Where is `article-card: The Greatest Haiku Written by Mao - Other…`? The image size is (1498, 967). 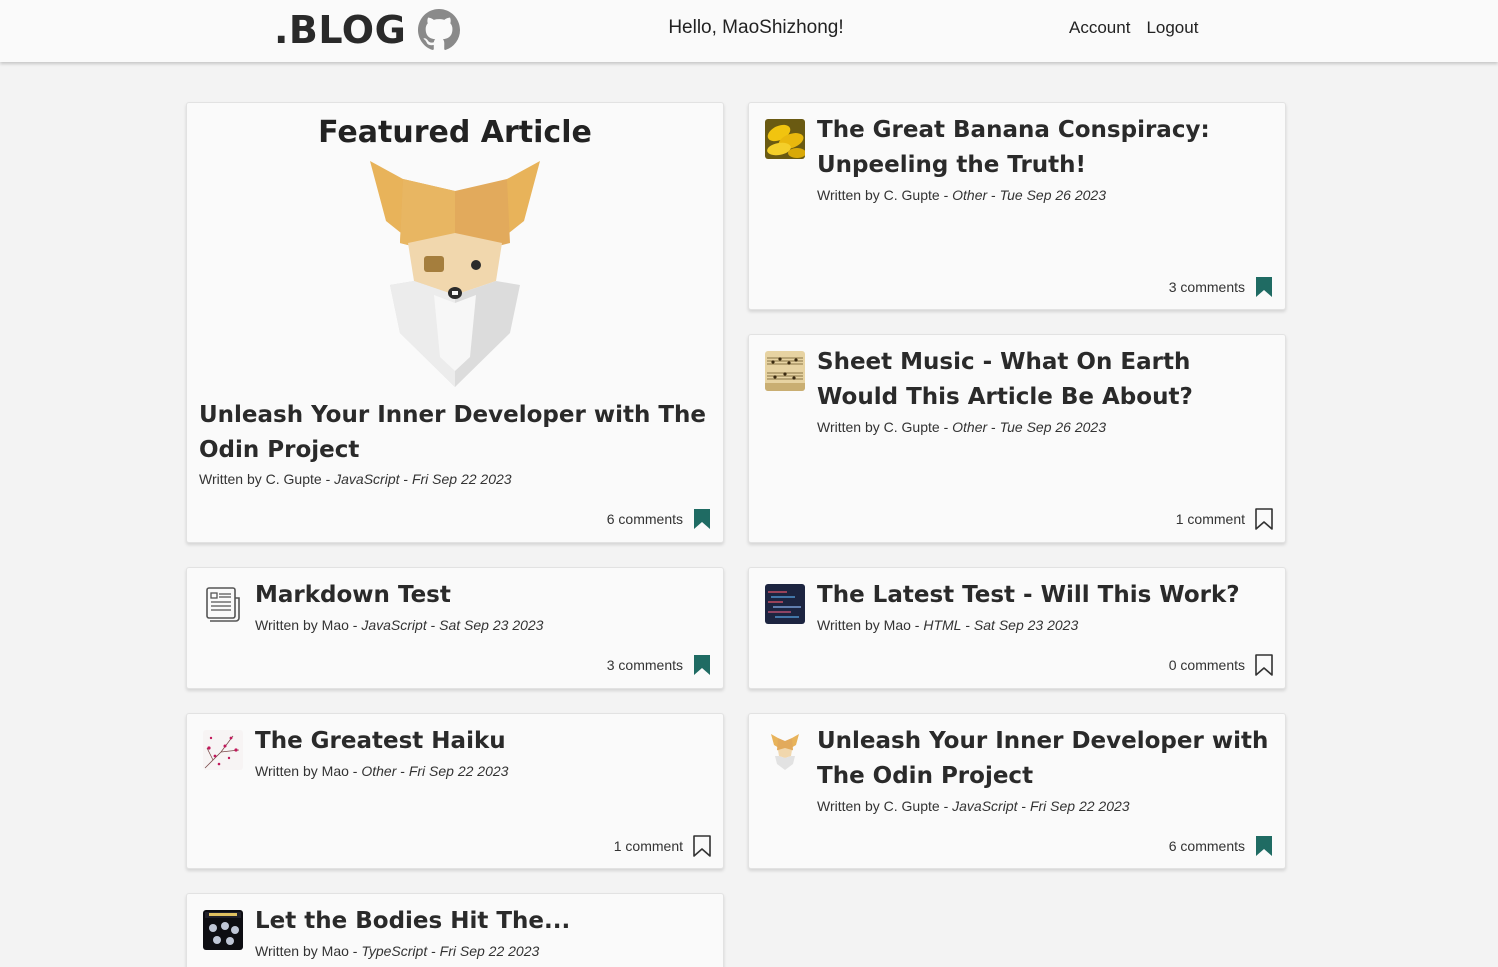
article-card: The Greatest Haiku Written by Mao - Other… is located at coordinates (455, 791).